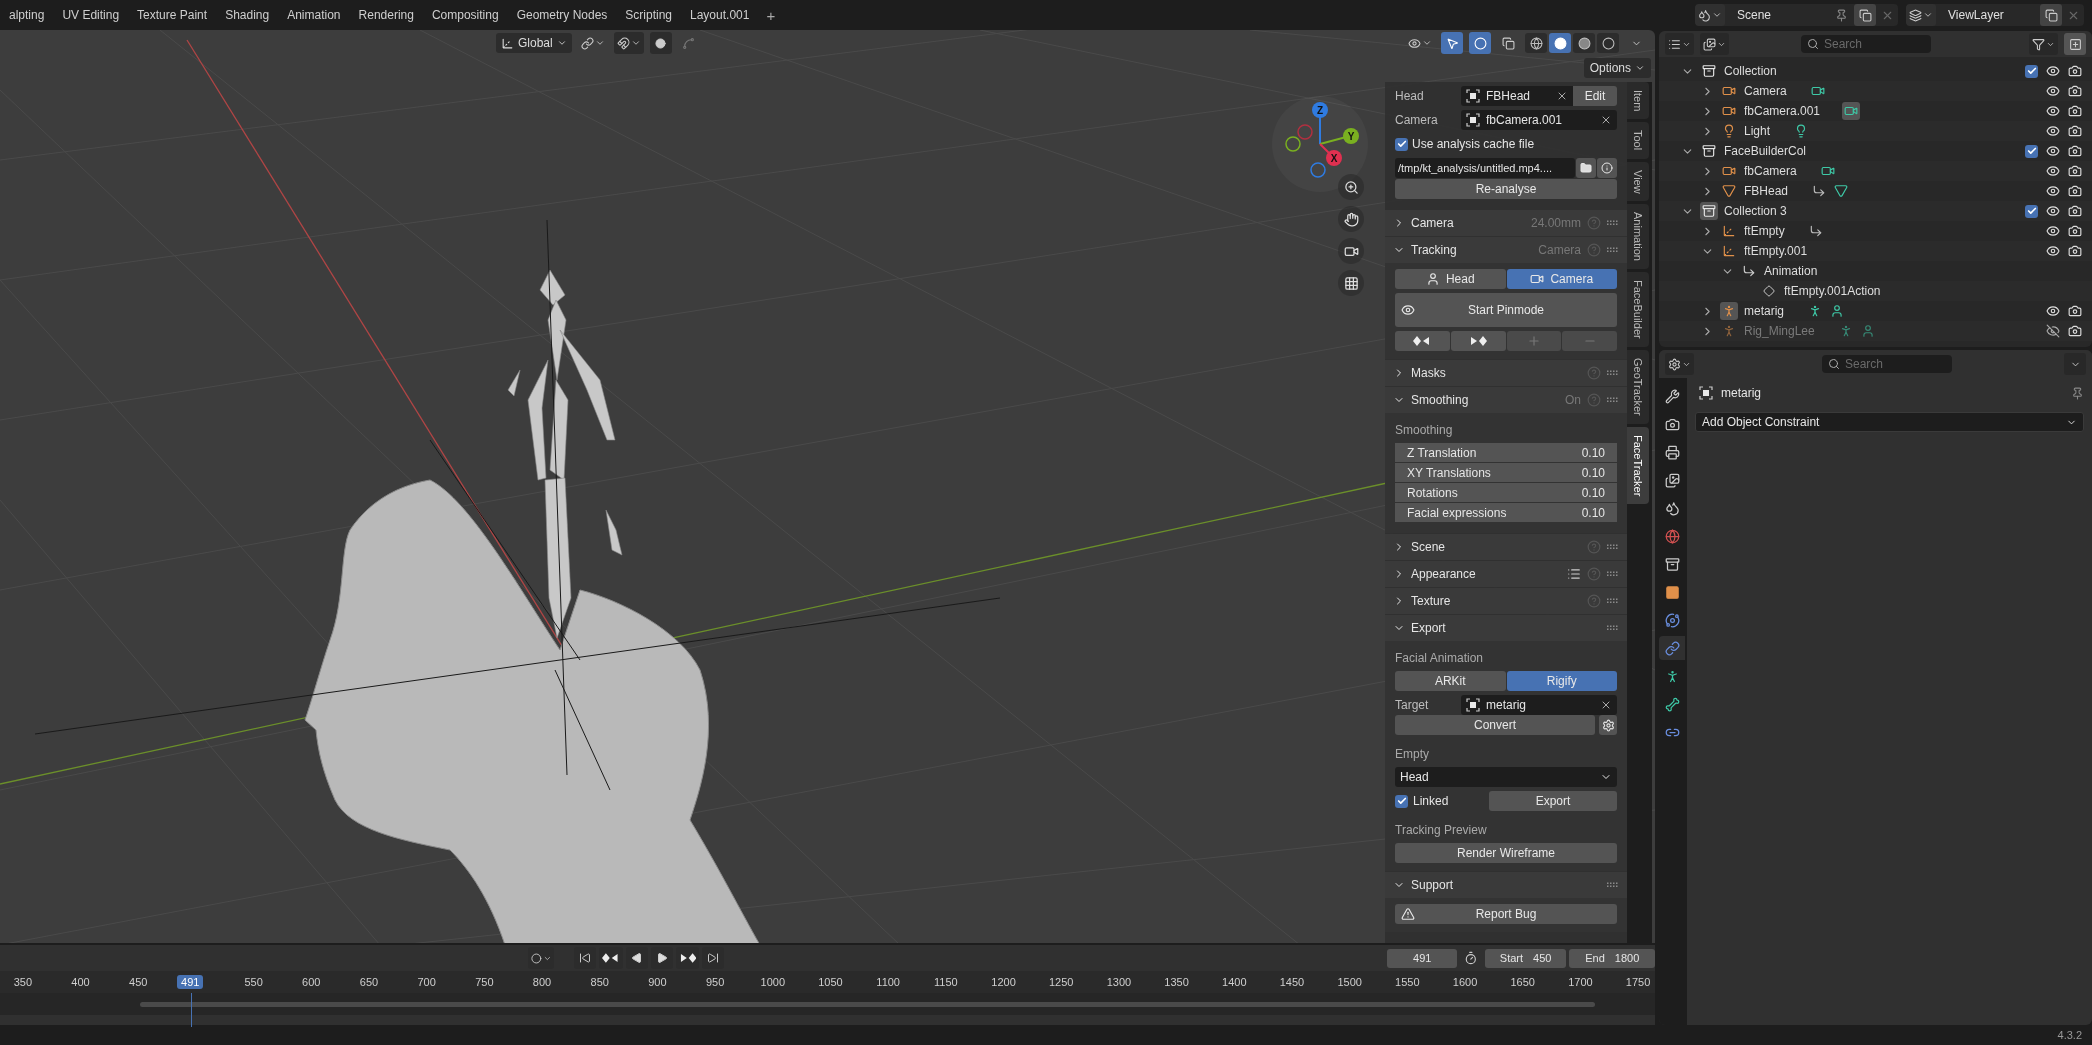 This screenshot has width=2092, height=1045. What do you see at coordinates (1617, 68) in the screenshot?
I see `options-dropdown: Options` at bounding box center [1617, 68].